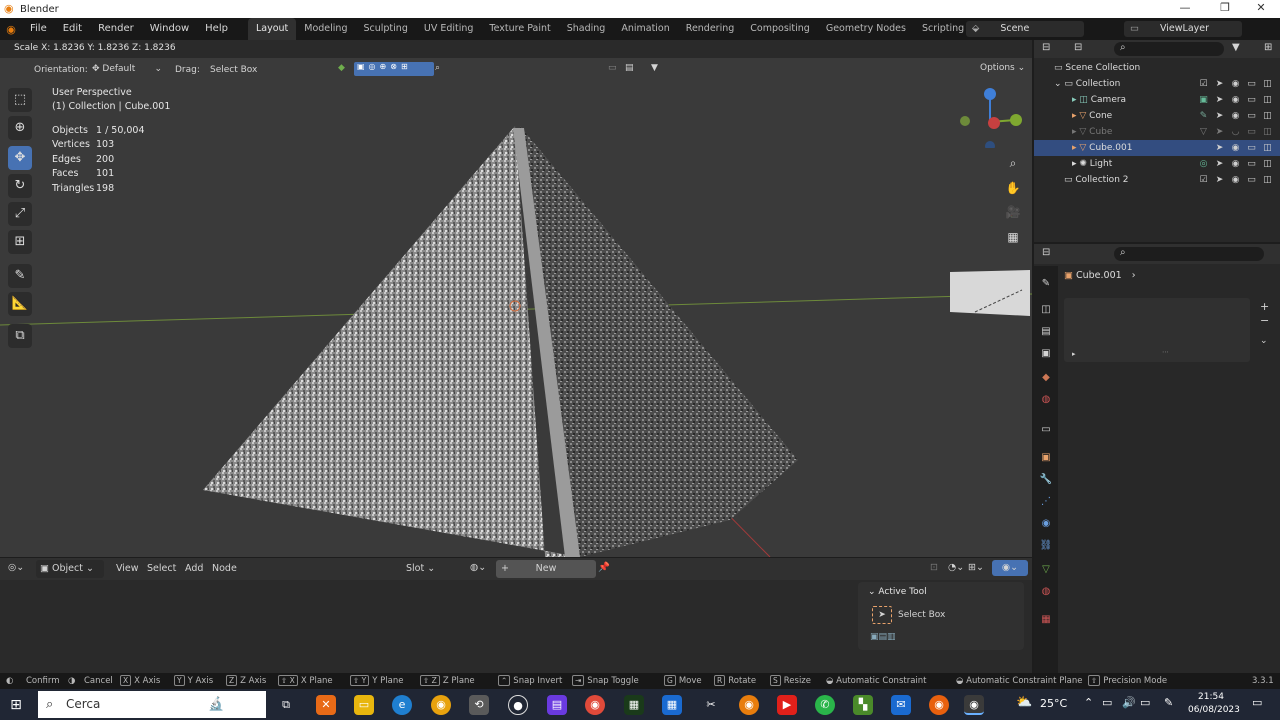 The height and width of the screenshot is (720, 1280). I want to click on tab-layout: Layout, so click(272, 29).